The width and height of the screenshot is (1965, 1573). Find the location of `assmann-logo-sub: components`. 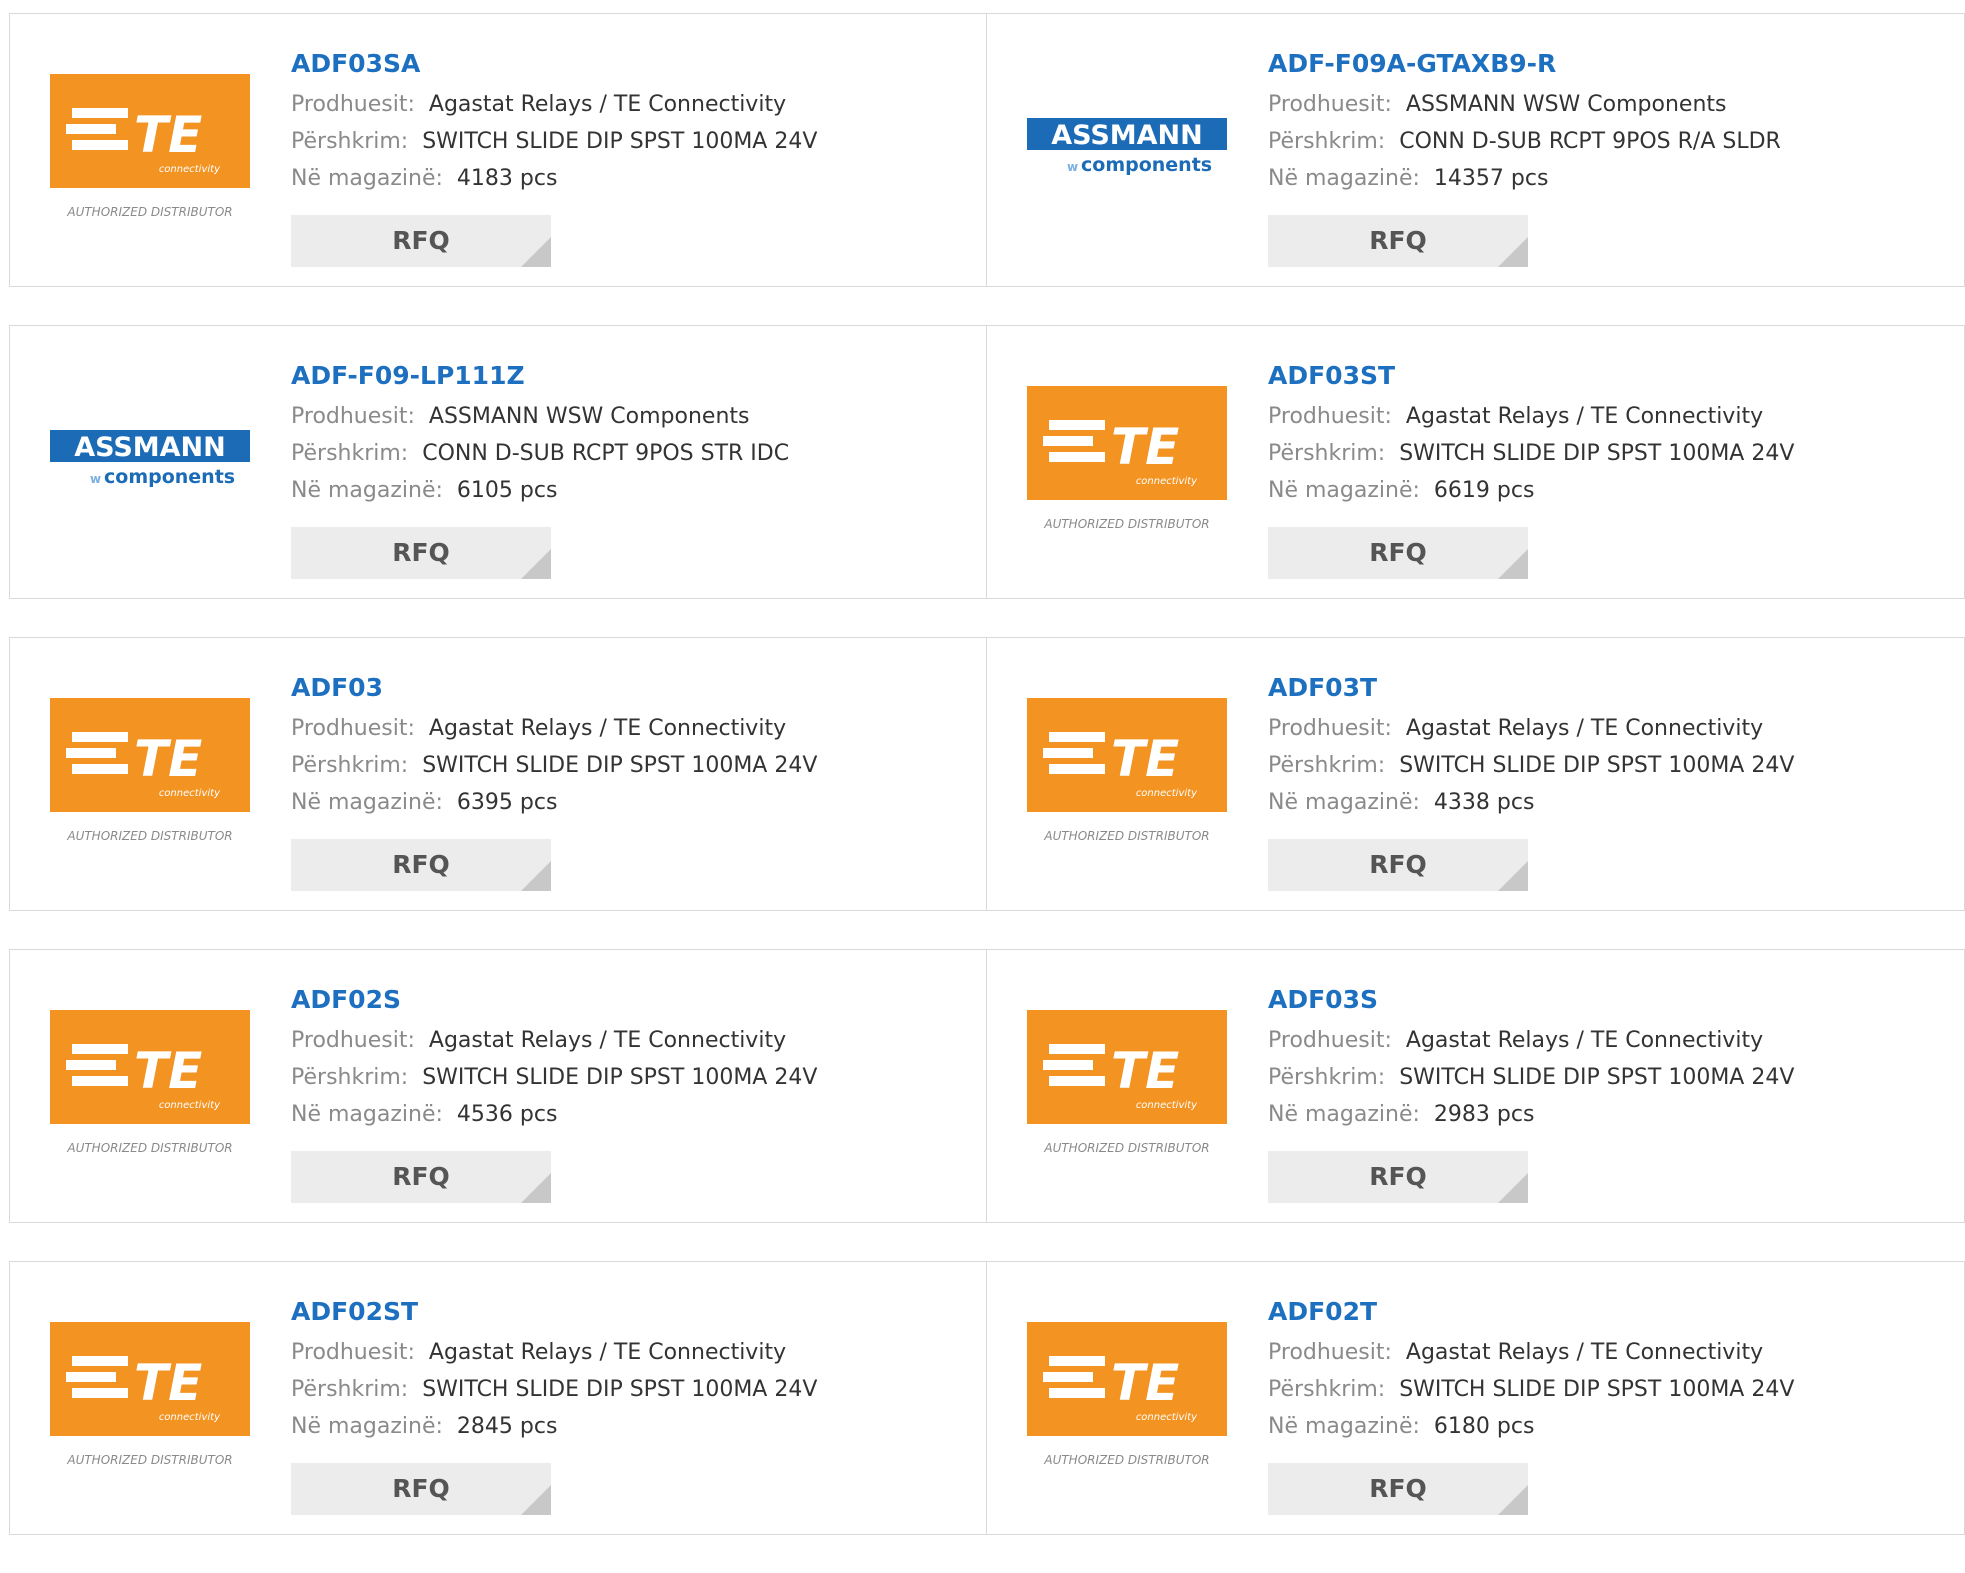

assmann-logo-sub: components is located at coordinates (1146, 165).